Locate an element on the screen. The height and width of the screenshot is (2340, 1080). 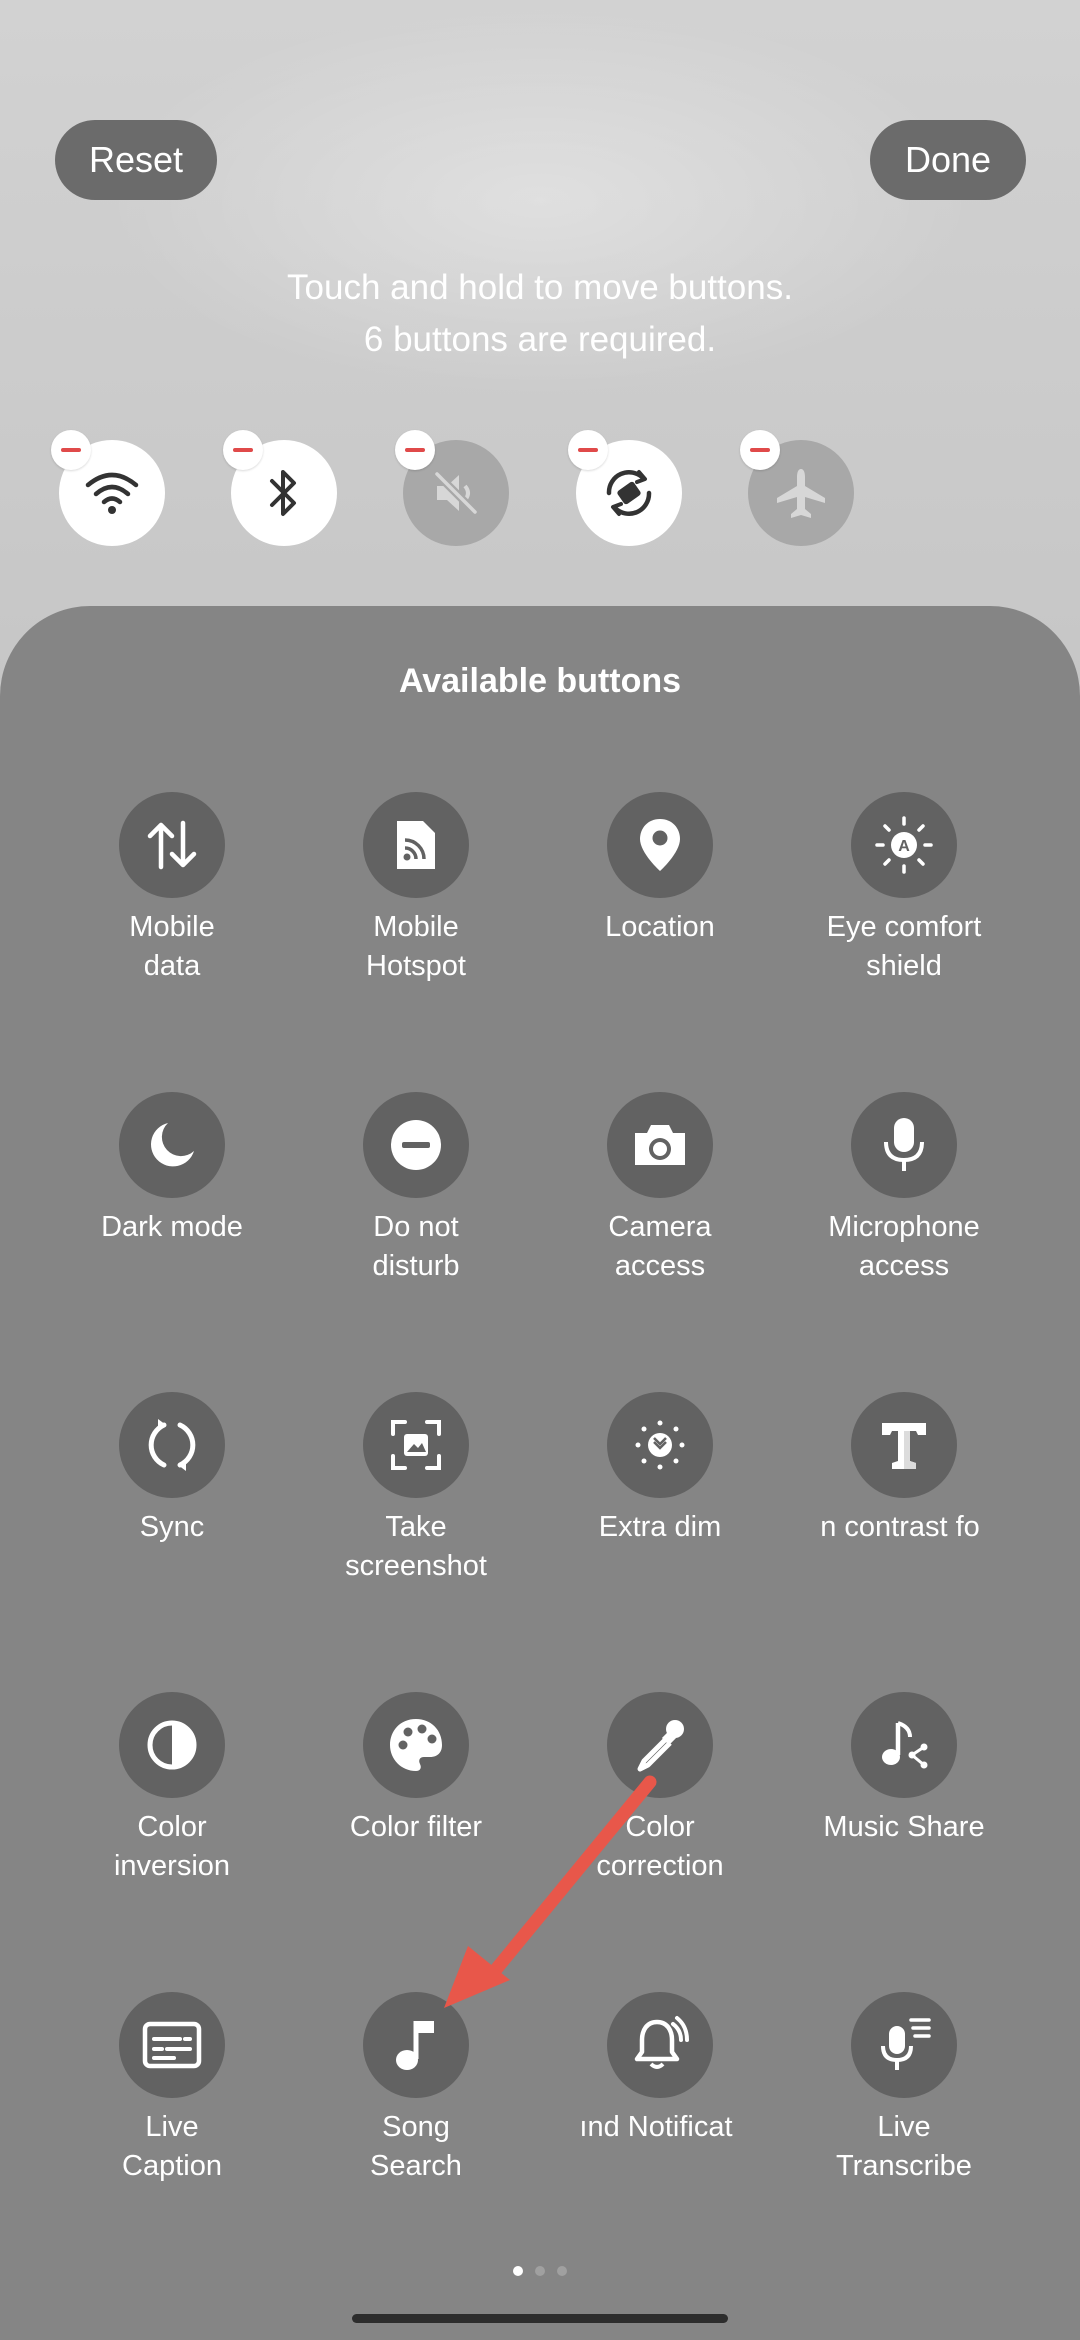
grid-item-mobile-data: Mobile data is located at coordinates (172, 889).